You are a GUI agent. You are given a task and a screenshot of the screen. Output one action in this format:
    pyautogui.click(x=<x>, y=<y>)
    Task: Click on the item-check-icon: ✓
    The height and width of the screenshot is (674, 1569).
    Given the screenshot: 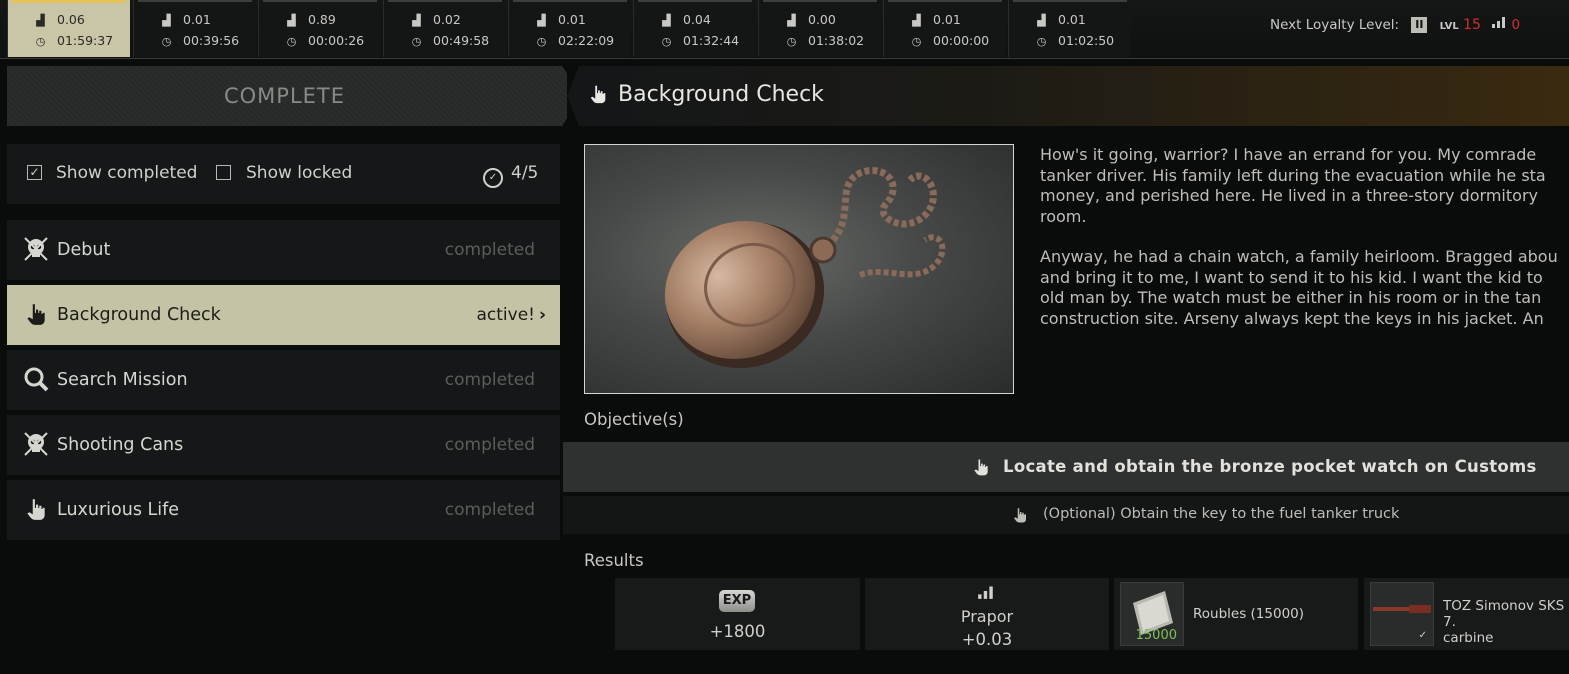 What is the action you would take?
    pyautogui.click(x=1422, y=635)
    